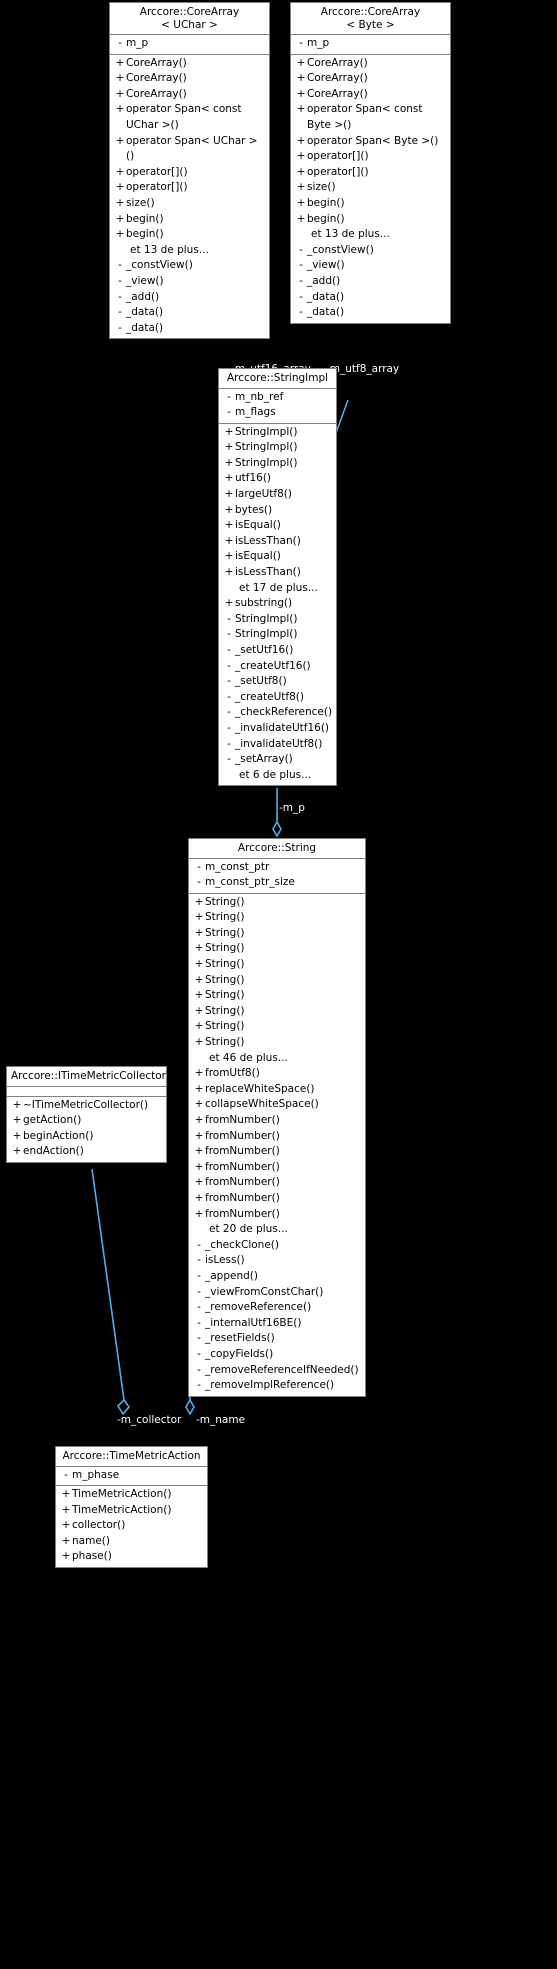 Image resolution: width=557 pixels, height=1969 pixels. I want to click on member-label: StringImpl(), so click(266, 447).